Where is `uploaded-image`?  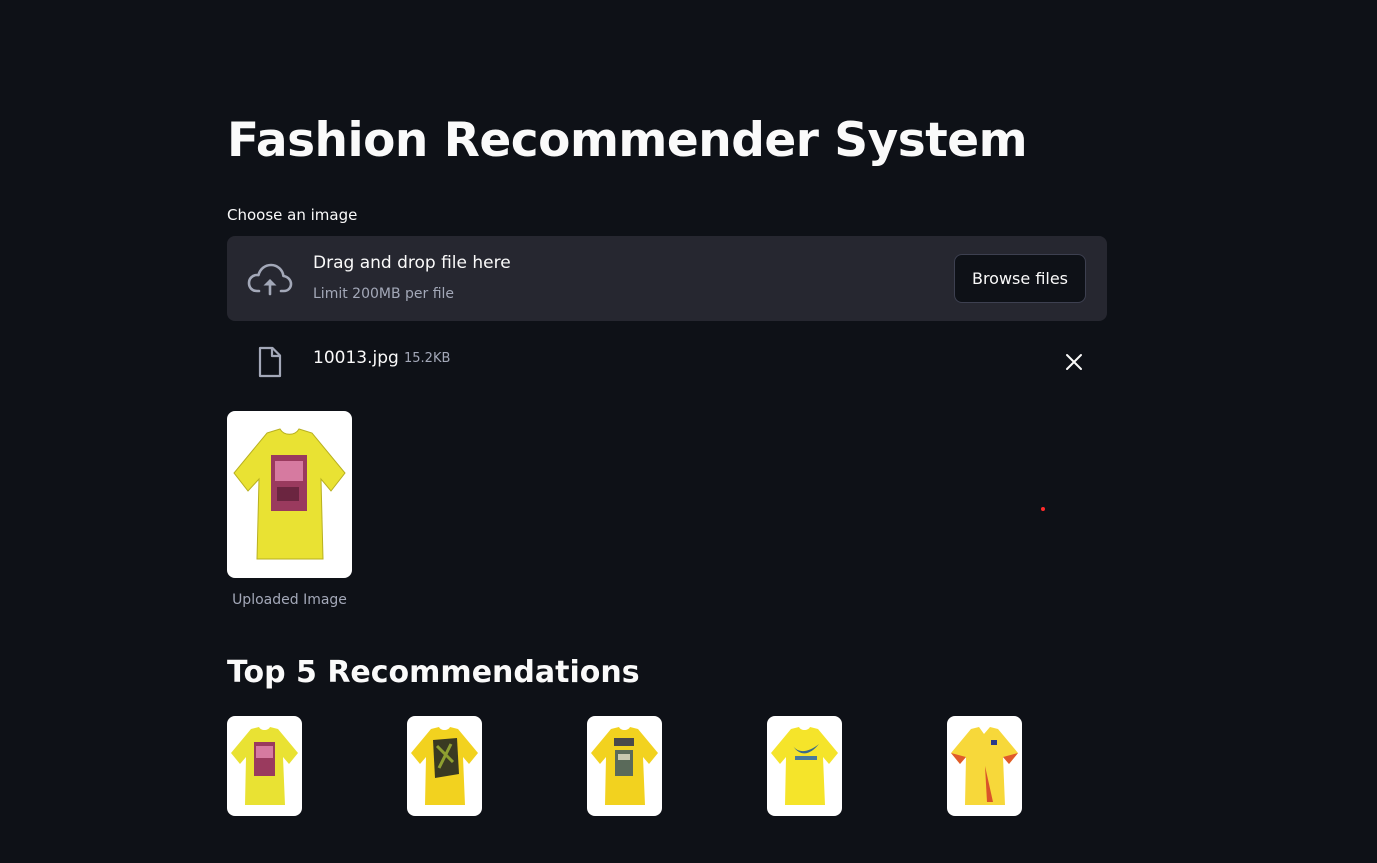
uploaded-image is located at coordinates (289, 494).